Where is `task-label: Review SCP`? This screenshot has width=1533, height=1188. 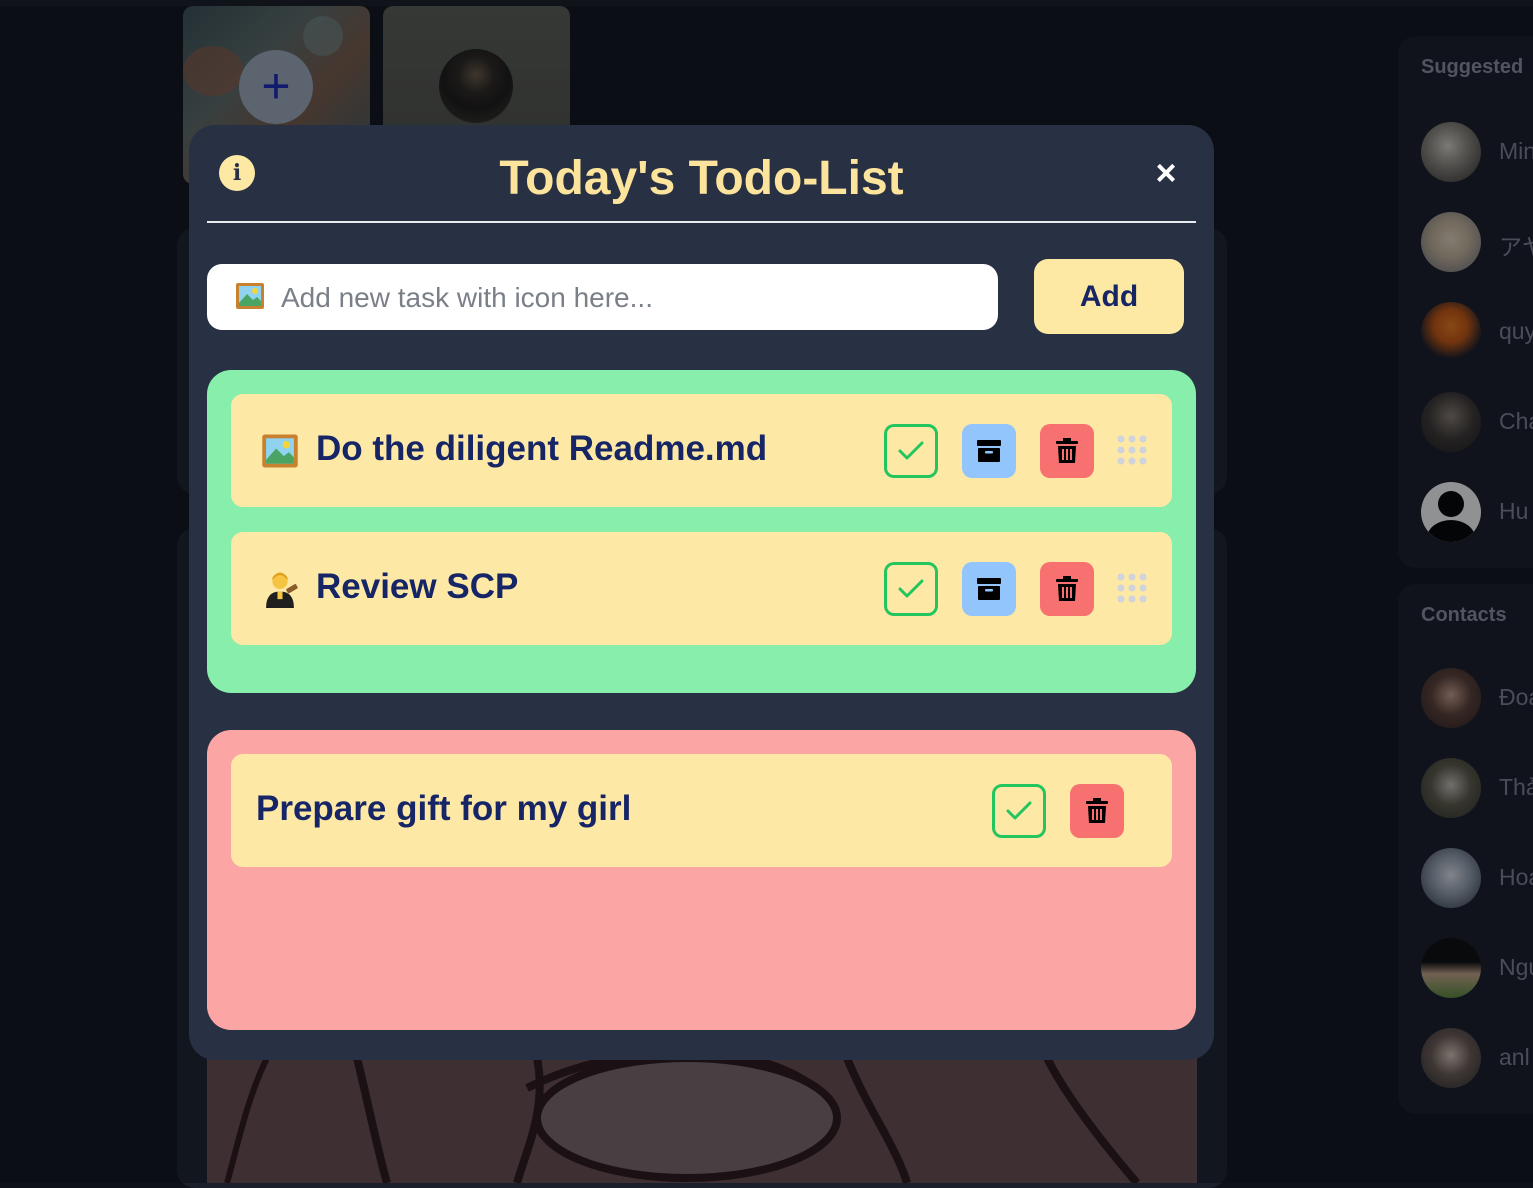 task-label: Review SCP is located at coordinates (417, 586).